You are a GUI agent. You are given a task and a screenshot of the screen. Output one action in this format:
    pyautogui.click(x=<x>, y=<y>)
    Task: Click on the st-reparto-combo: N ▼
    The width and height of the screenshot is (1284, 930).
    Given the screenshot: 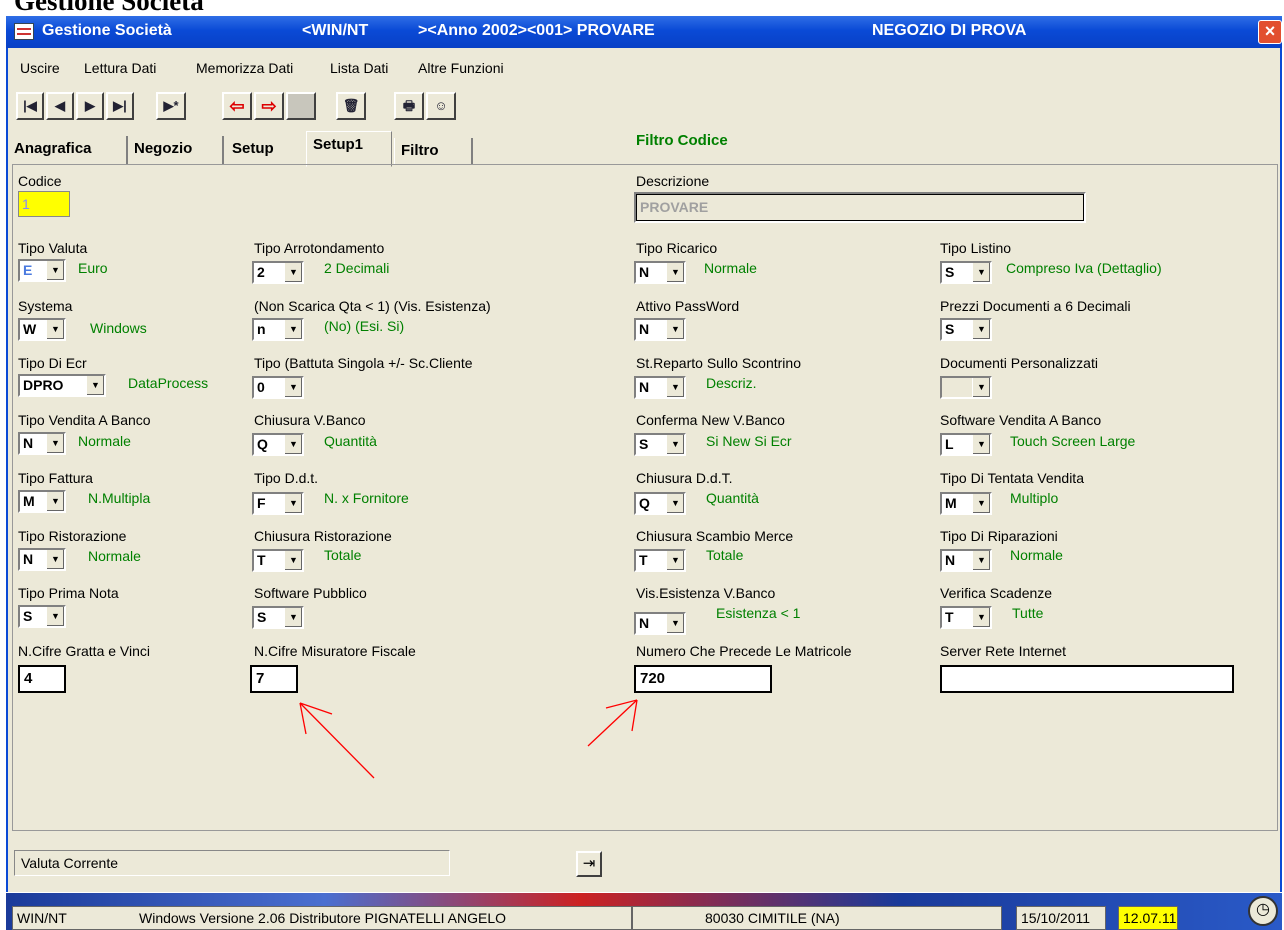 What is the action you would take?
    pyautogui.click(x=660, y=387)
    